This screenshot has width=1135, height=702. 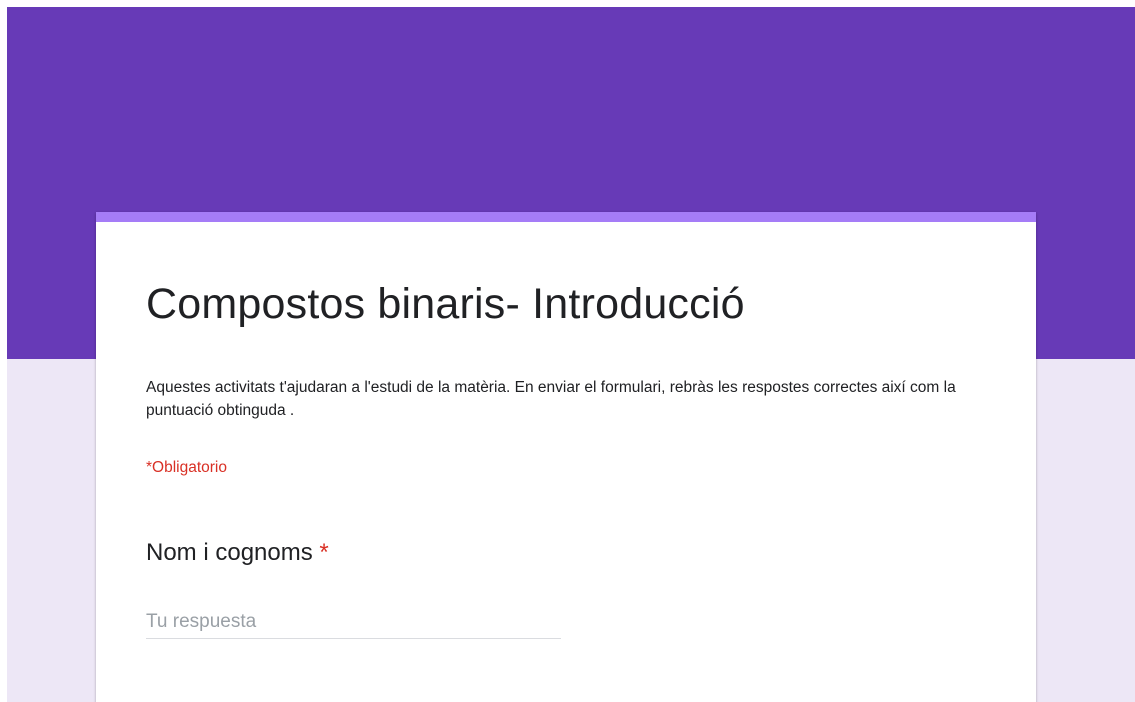 I want to click on required-asterisk: *, so click(x=324, y=552).